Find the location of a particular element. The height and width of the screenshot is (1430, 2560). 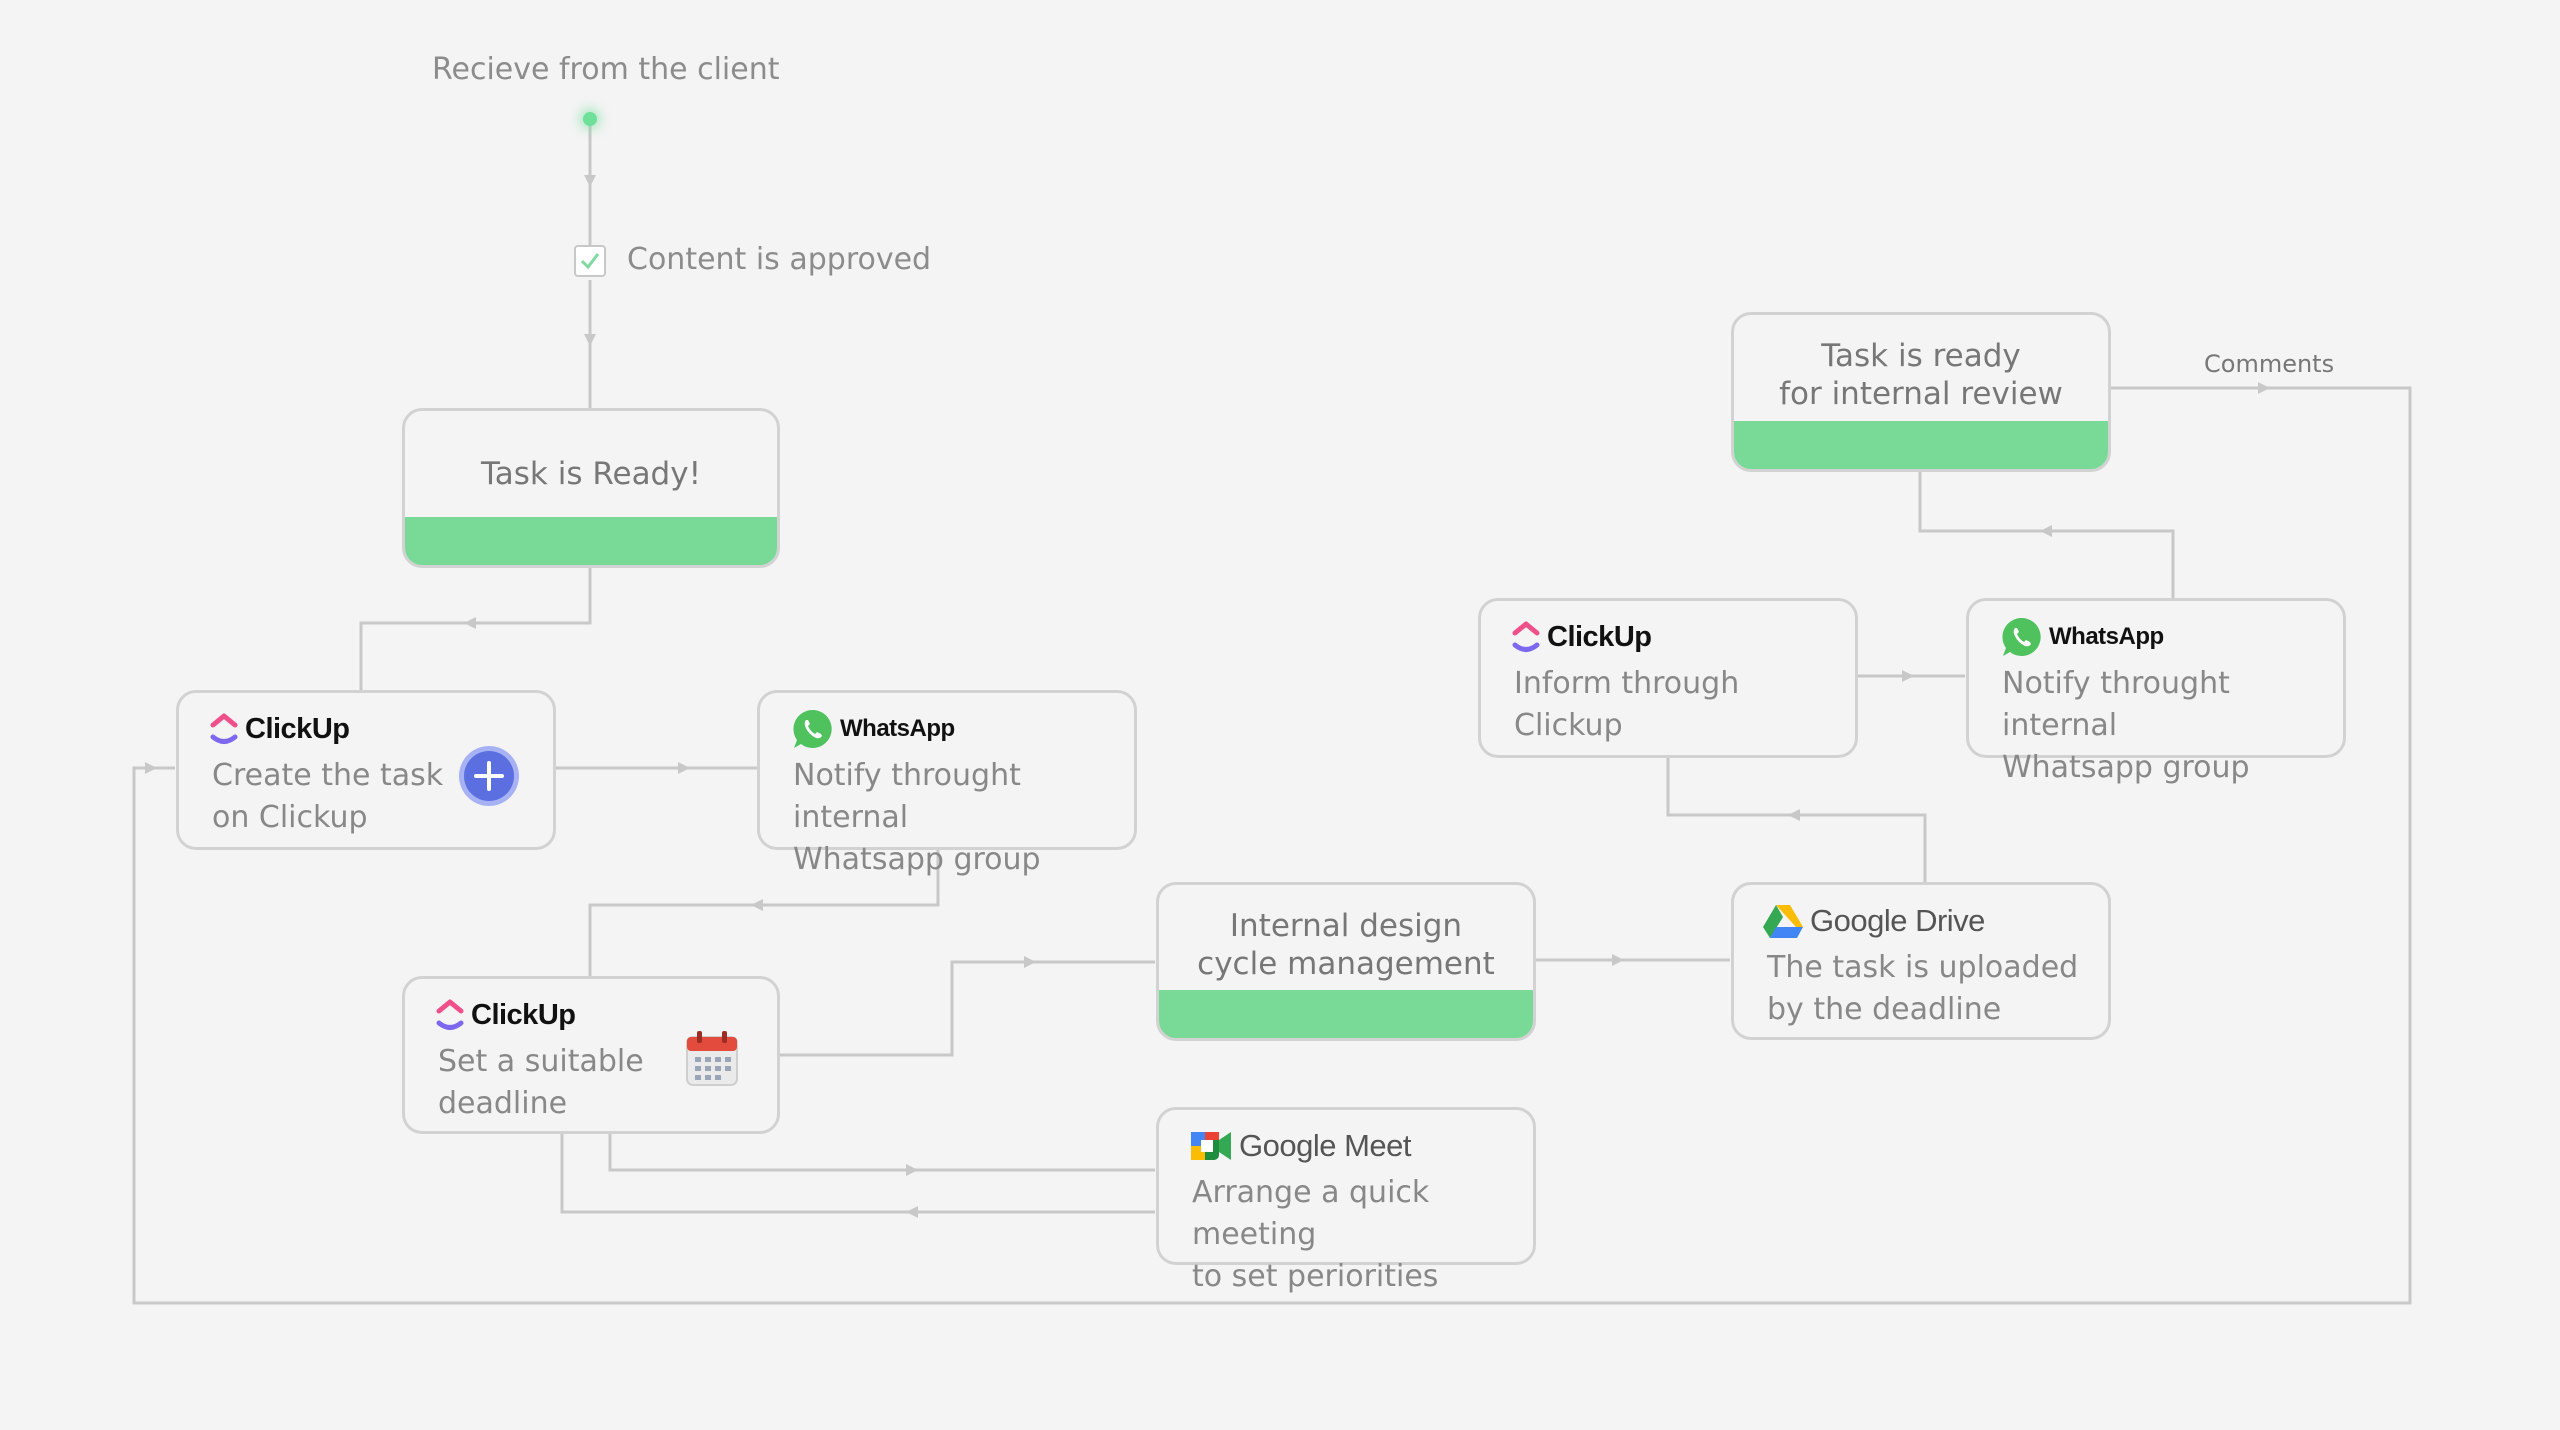

calendar-icon is located at coordinates (712, 1058).